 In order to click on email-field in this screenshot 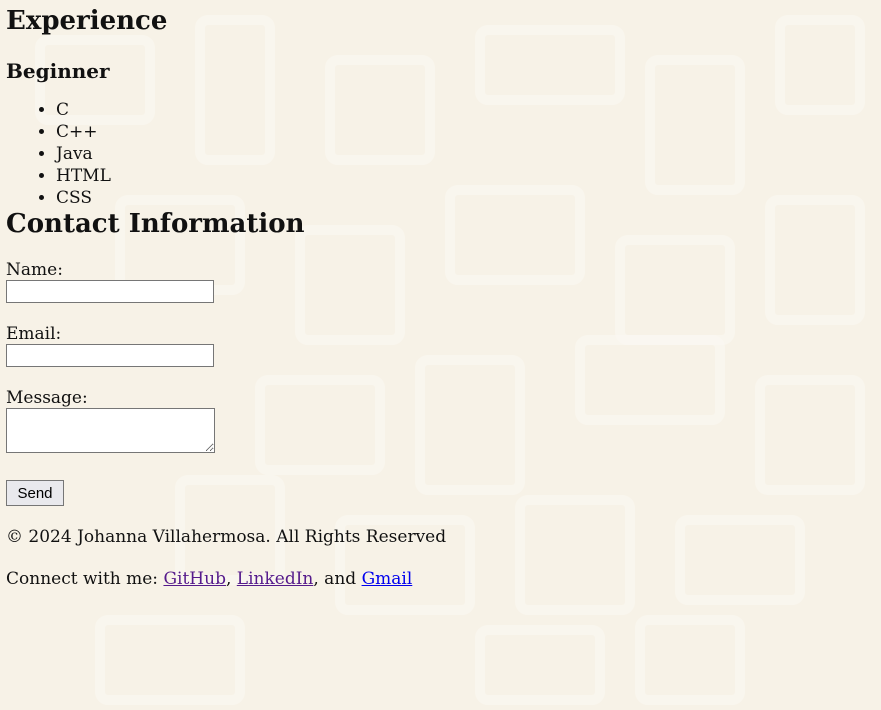, I will do `click(110, 356)`.